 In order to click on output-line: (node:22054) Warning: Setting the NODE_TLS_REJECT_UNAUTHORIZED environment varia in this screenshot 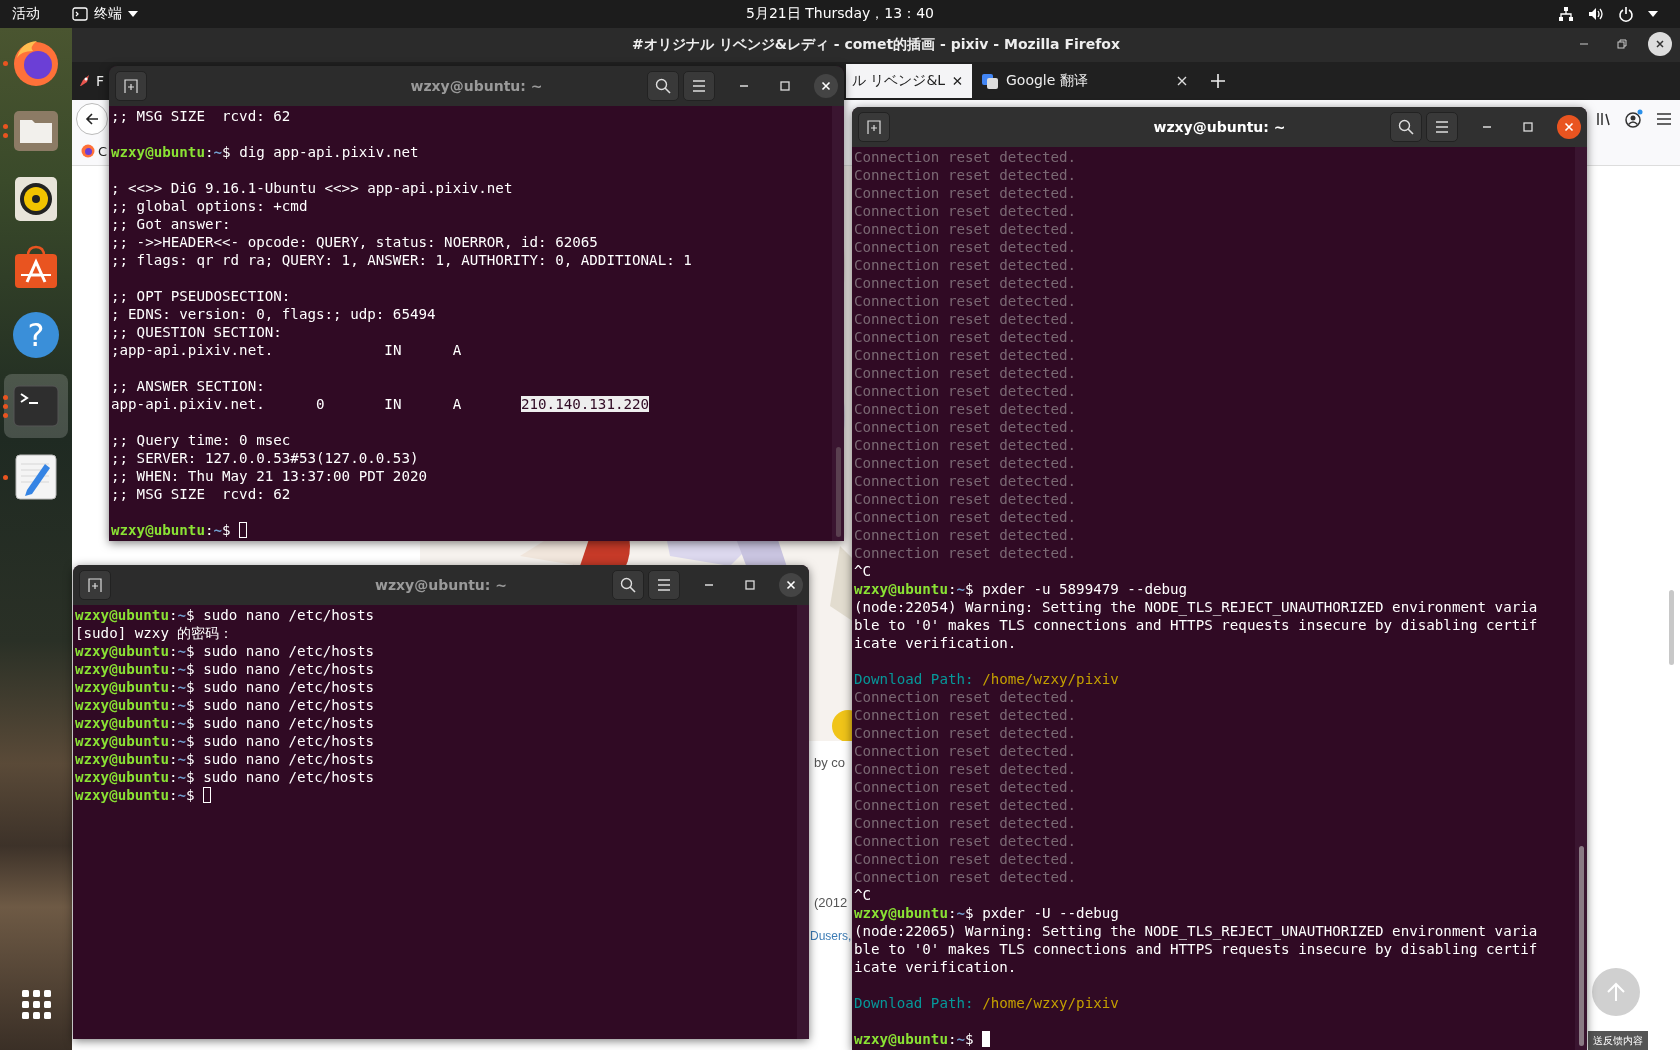, I will do `click(1196, 607)`.